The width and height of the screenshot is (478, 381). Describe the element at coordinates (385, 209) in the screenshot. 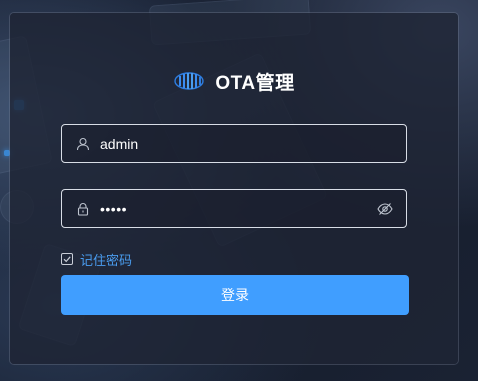

I see `eye-icon` at that location.